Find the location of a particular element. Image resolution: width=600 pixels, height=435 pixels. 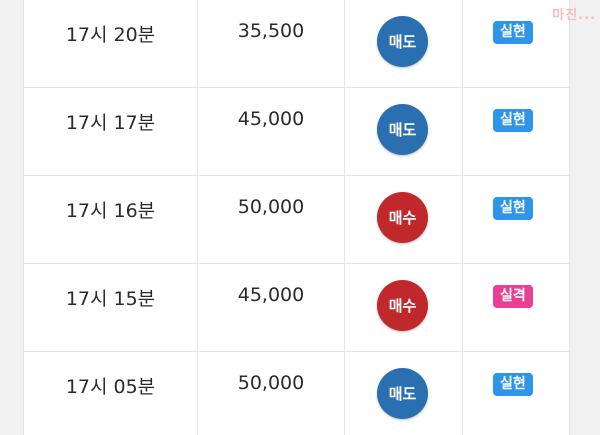

time-cell: 17시 05분 is located at coordinates (111, 393).